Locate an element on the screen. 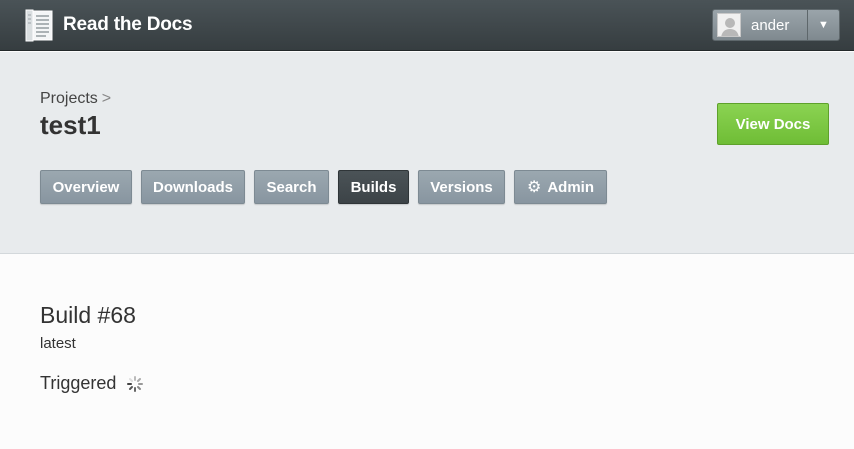 This screenshot has height=449, width=854. build-version: latest is located at coordinates (58, 343).